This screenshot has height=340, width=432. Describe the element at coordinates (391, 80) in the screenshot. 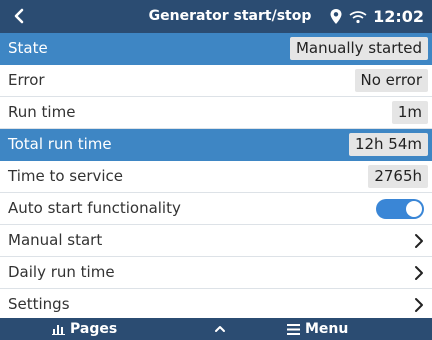

I see `error-value: No error` at that location.